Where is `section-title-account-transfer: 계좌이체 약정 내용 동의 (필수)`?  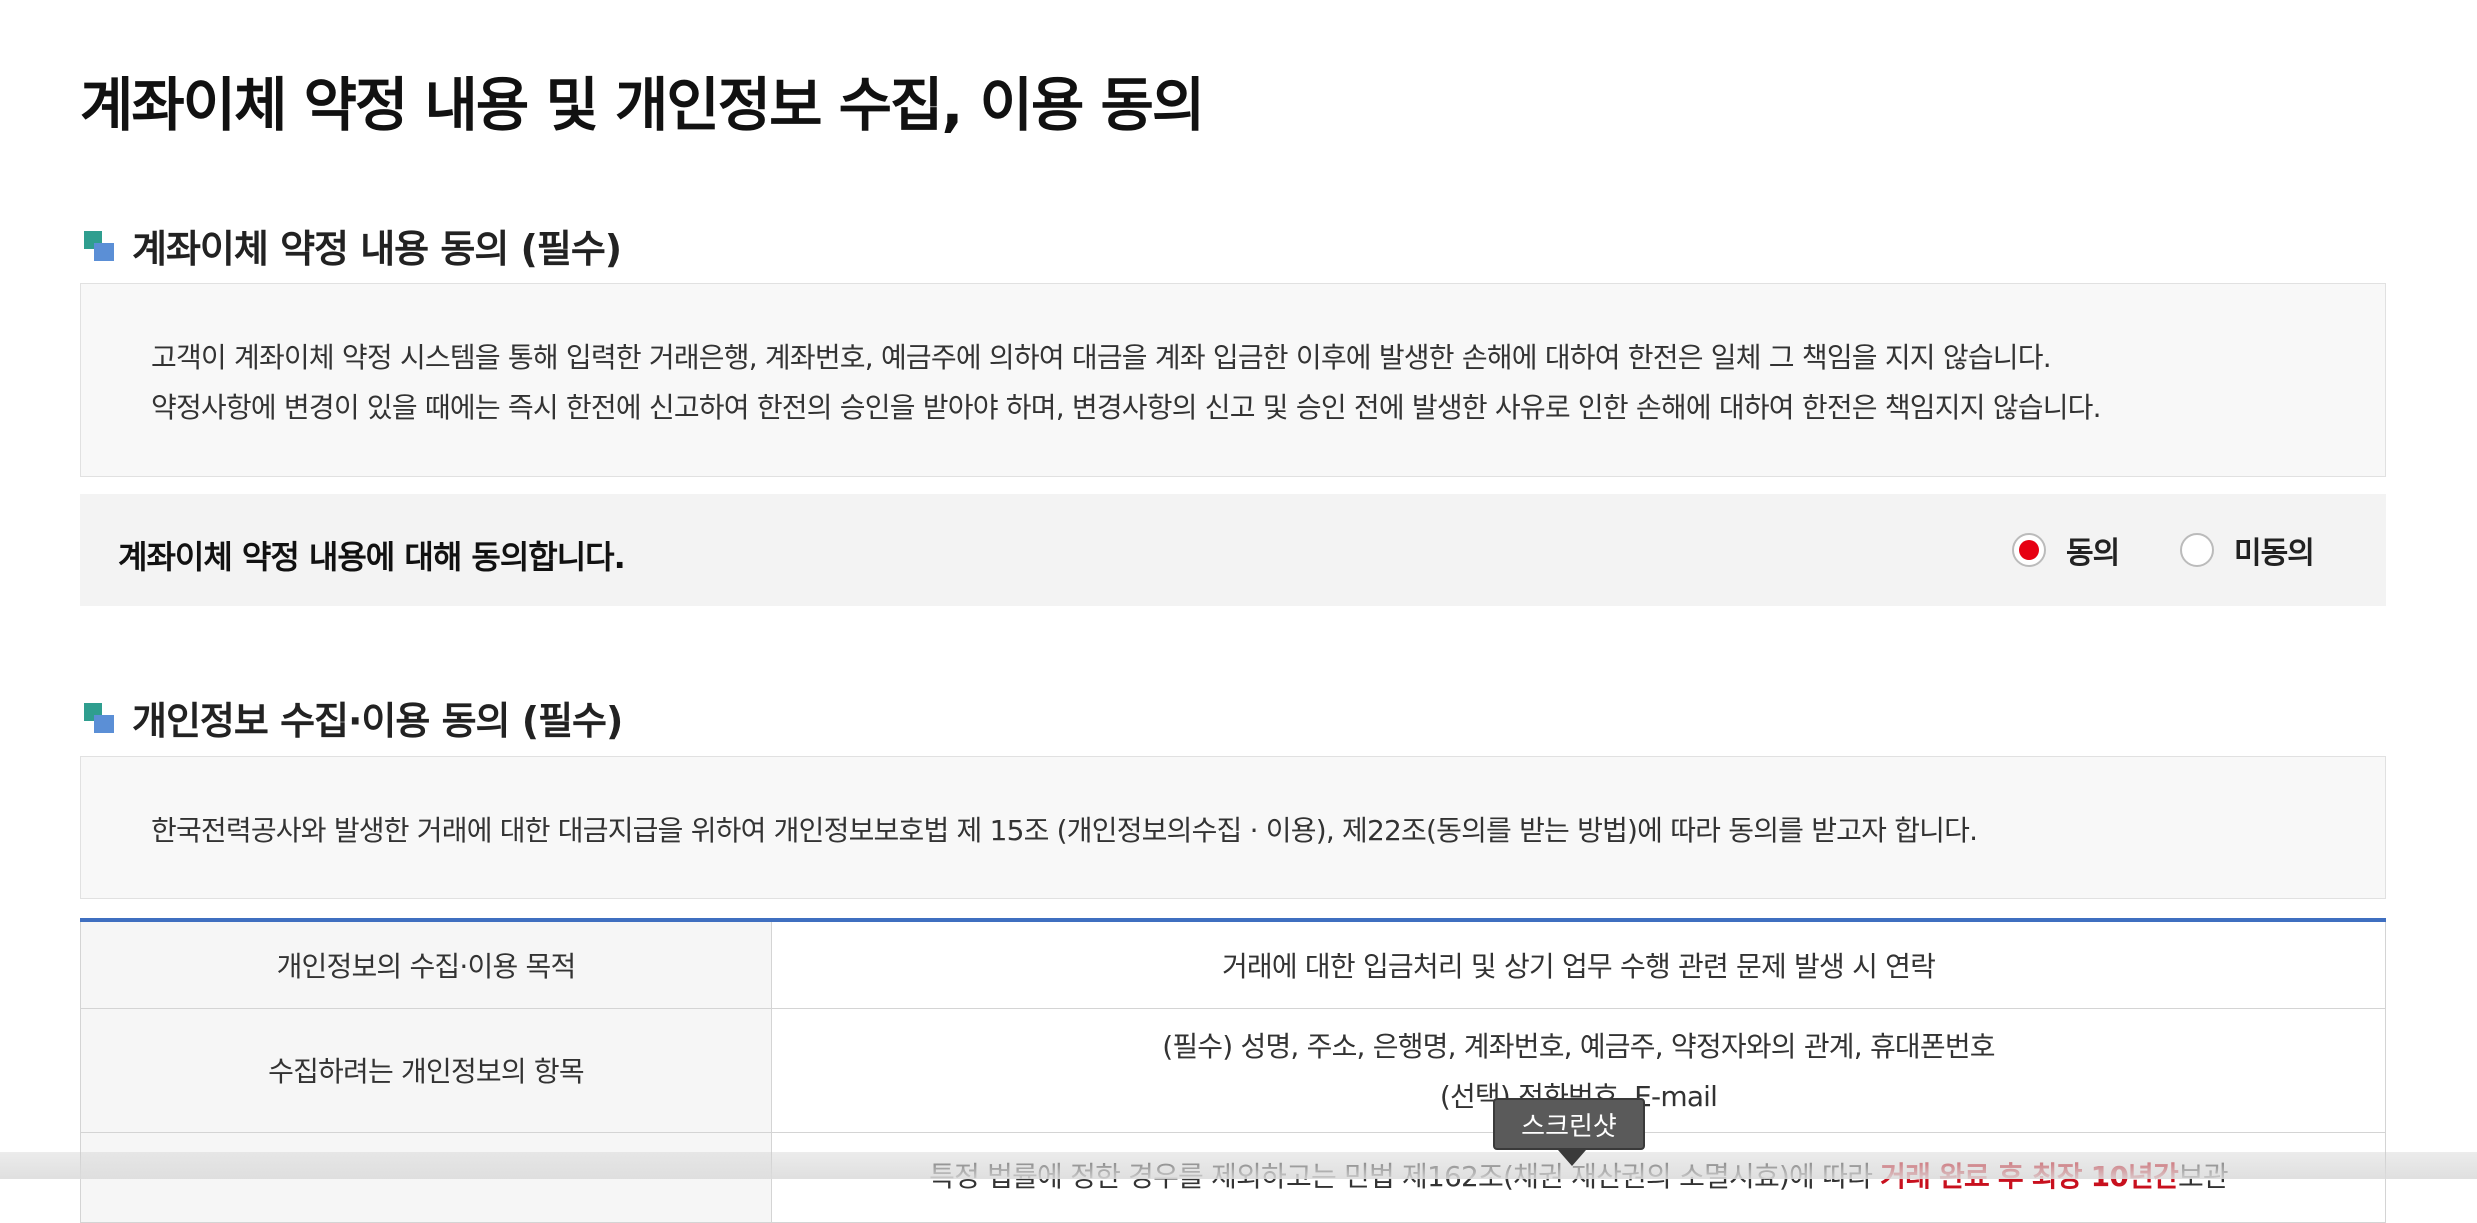 section-title-account-transfer: 계좌이체 약정 내용 동의 (필수) is located at coordinates (353, 245).